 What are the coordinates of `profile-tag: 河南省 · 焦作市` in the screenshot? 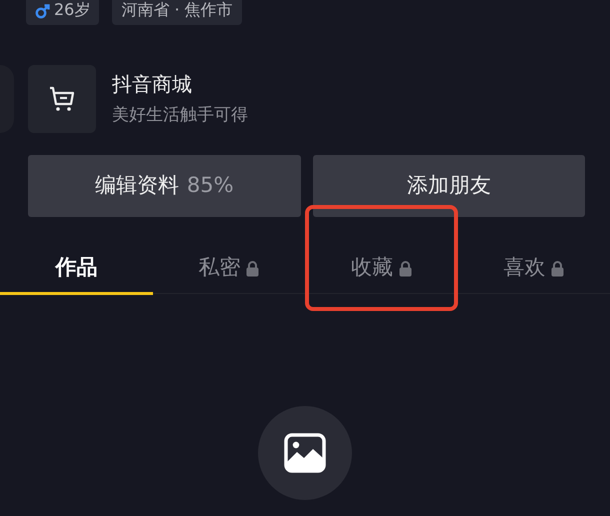 It's located at (177, 12).